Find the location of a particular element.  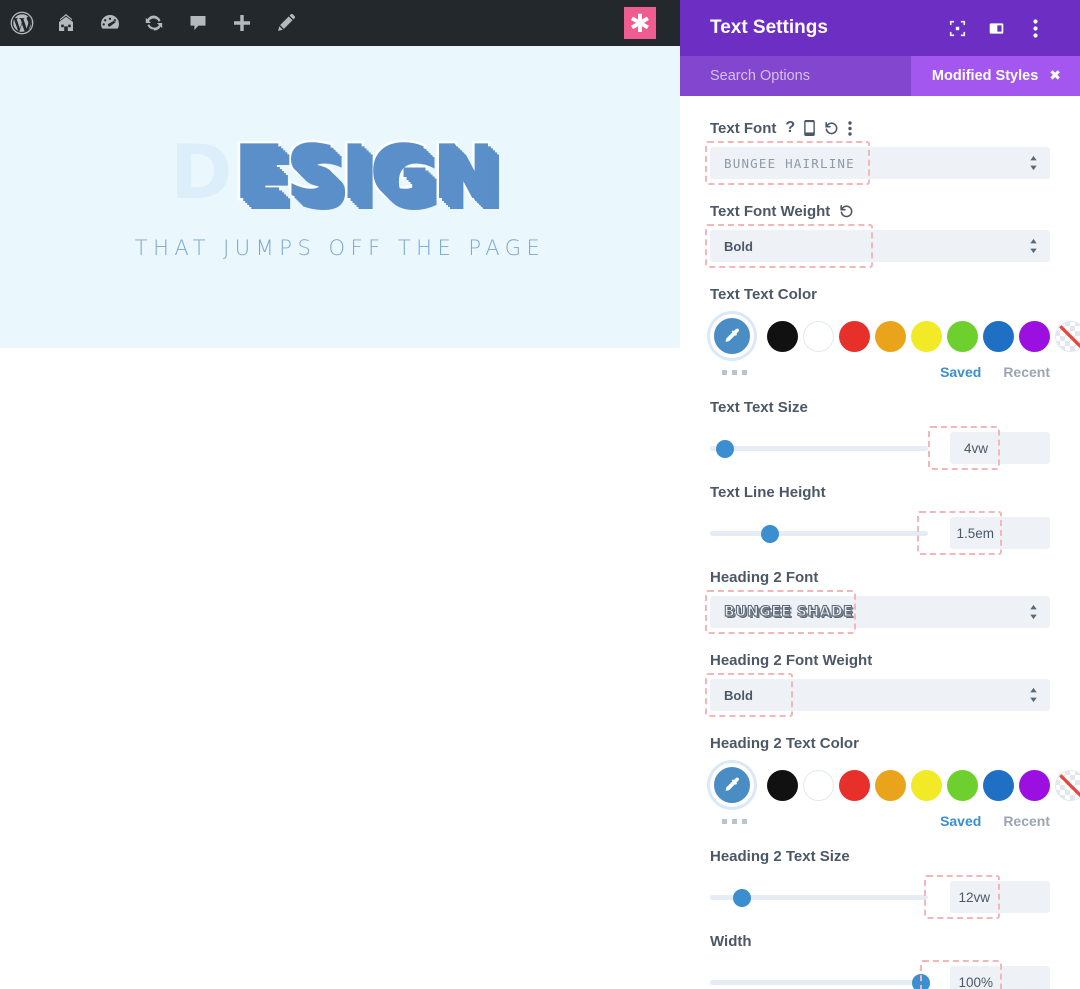

heading2-text-size-slider-row: 12vw is located at coordinates (880, 898).